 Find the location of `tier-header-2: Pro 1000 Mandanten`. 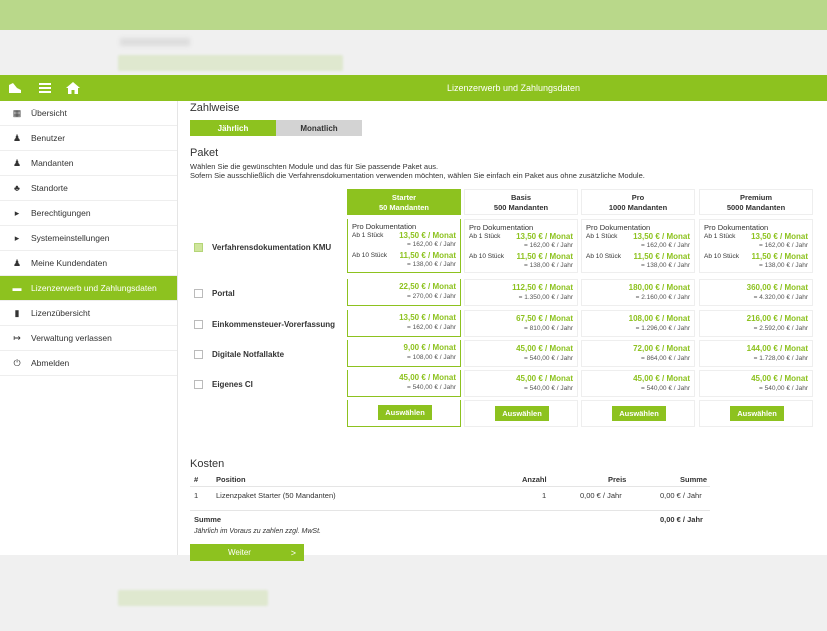

tier-header-2: Pro 1000 Mandanten is located at coordinates (638, 202).